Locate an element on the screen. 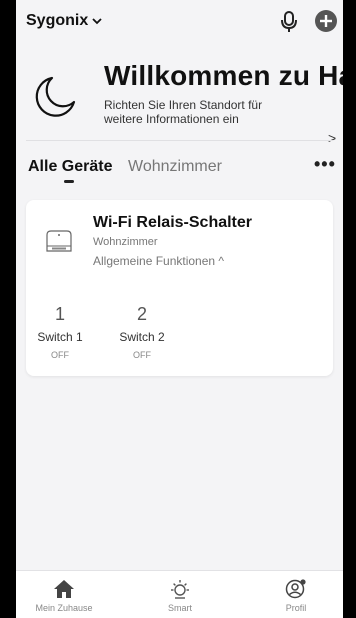 The image size is (356, 618). relay-device-icon is located at coordinates (59, 241).